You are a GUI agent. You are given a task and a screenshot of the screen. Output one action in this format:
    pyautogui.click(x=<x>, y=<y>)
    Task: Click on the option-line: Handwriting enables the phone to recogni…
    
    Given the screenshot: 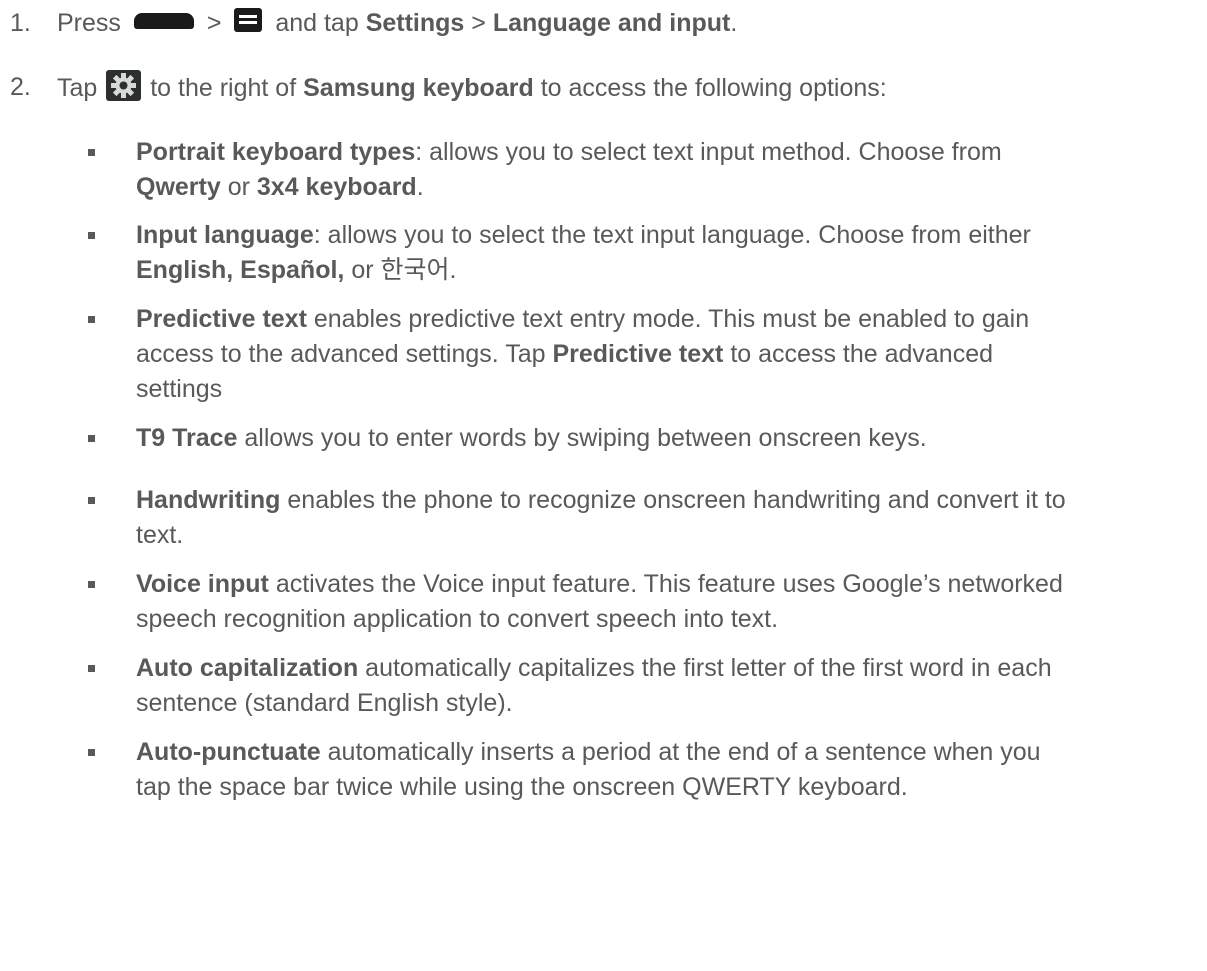 What is the action you would take?
    pyautogui.click(x=666, y=500)
    